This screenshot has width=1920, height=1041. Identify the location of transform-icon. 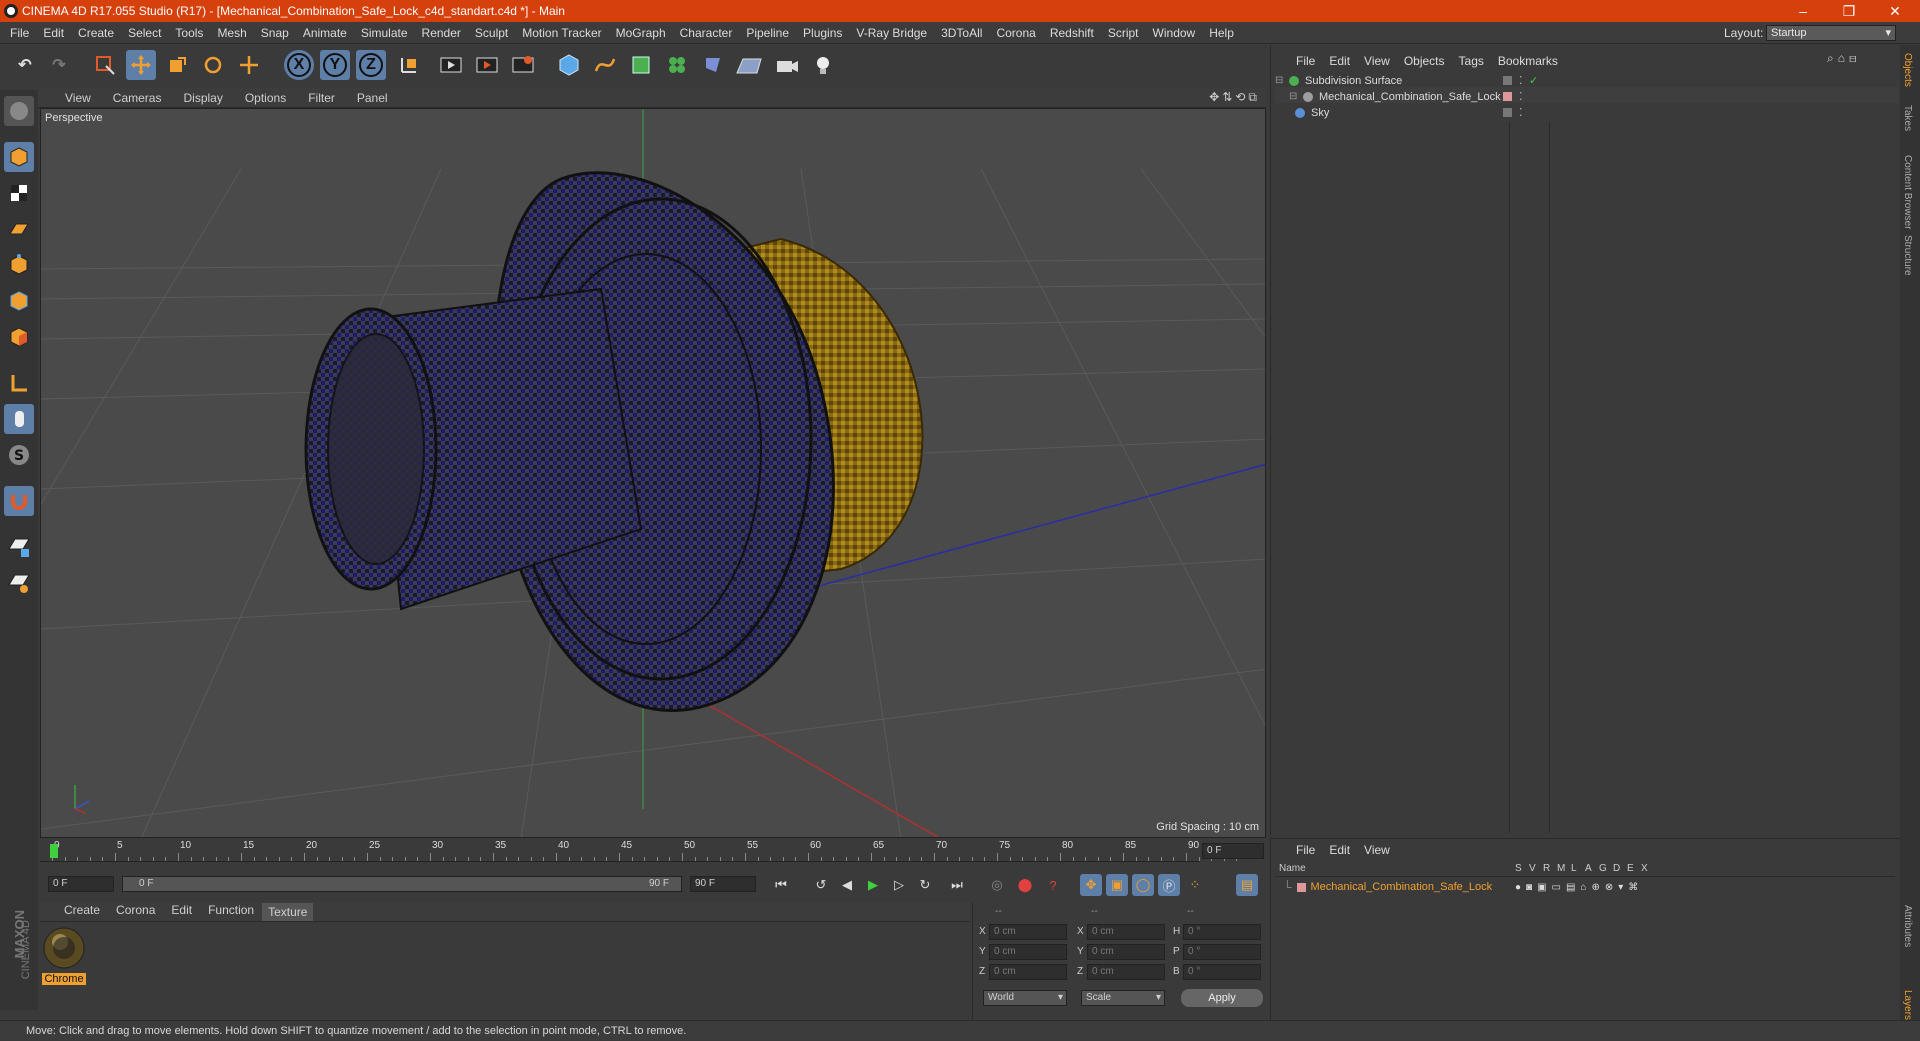
(249, 65).